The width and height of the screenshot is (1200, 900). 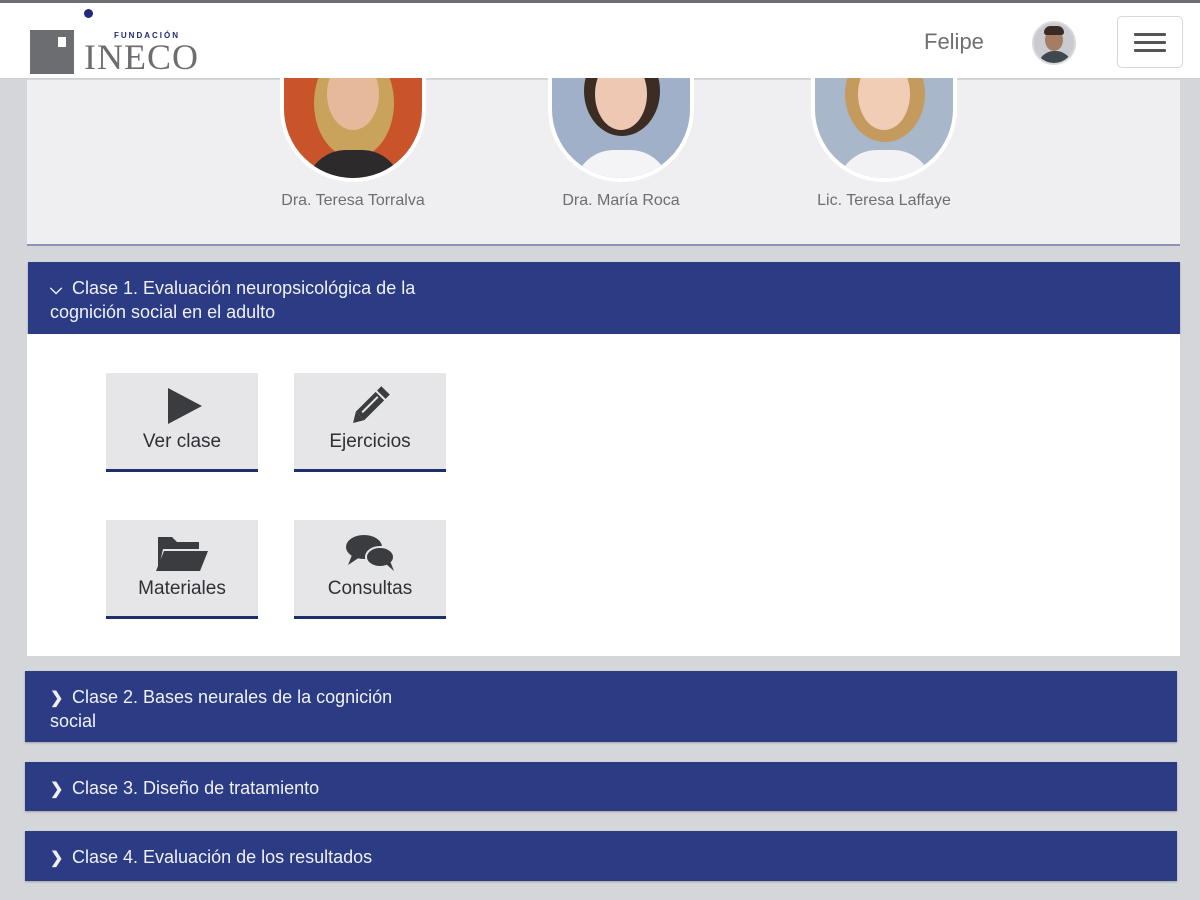 What do you see at coordinates (182, 441) in the screenshot?
I see `ver-clase-label: Ver clase` at bounding box center [182, 441].